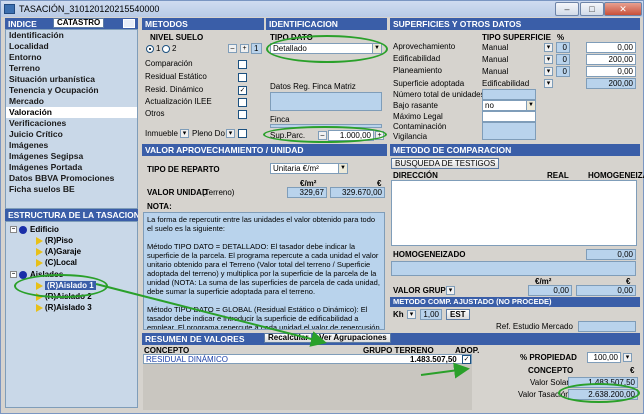 The height and width of the screenshot is (414, 644). Describe the element at coordinates (422, 290) in the screenshot. I see `valor-grupo-label: VALOR GRUPO` at that location.